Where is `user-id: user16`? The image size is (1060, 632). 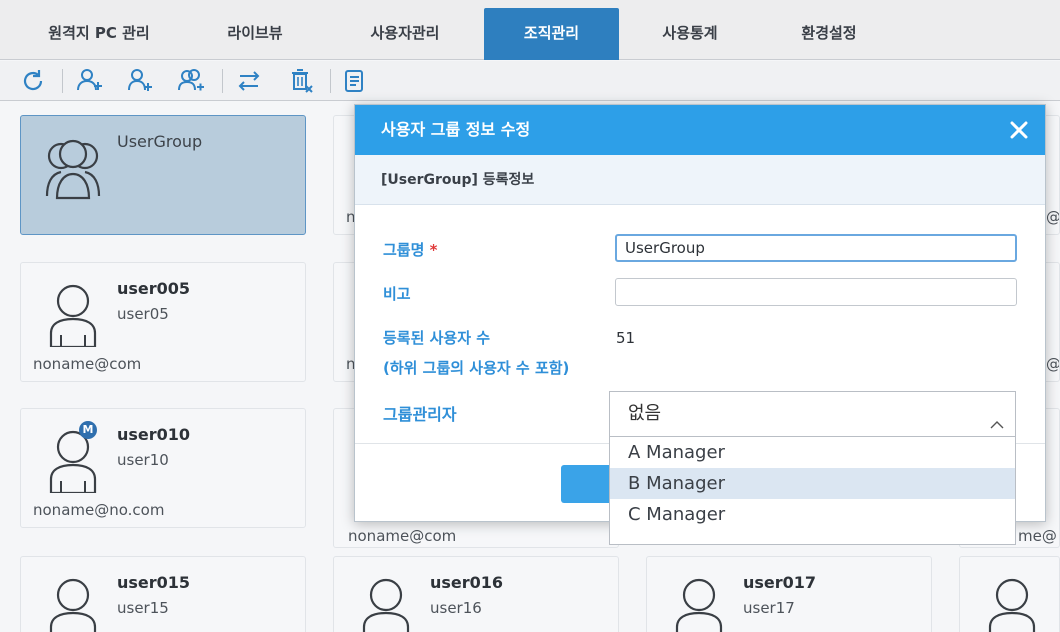
user-id: user16 is located at coordinates (456, 608).